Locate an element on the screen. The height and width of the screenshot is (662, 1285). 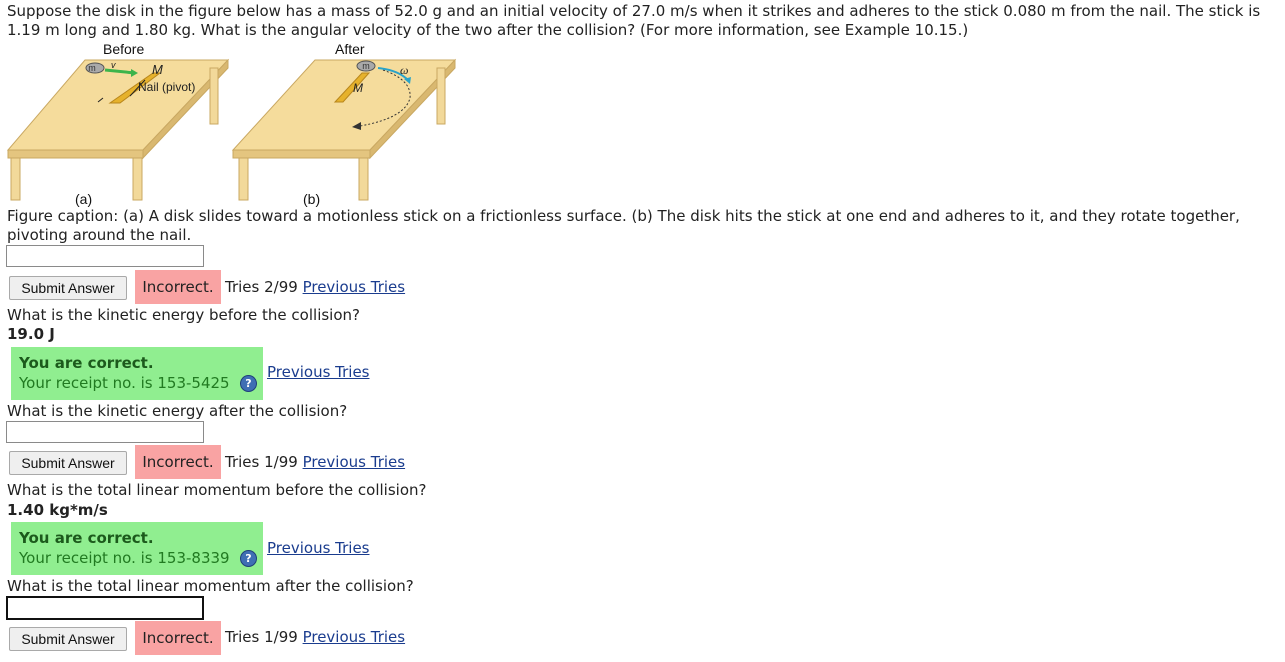
previous-tries-link-4: Previous Tries is located at coordinates (318, 548).